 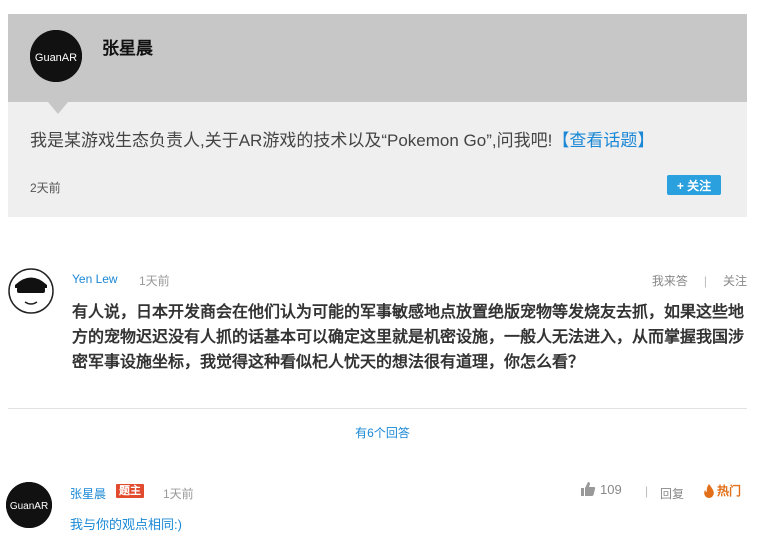 What do you see at coordinates (735, 280) in the screenshot?
I see `follow-question-link: 关注` at bounding box center [735, 280].